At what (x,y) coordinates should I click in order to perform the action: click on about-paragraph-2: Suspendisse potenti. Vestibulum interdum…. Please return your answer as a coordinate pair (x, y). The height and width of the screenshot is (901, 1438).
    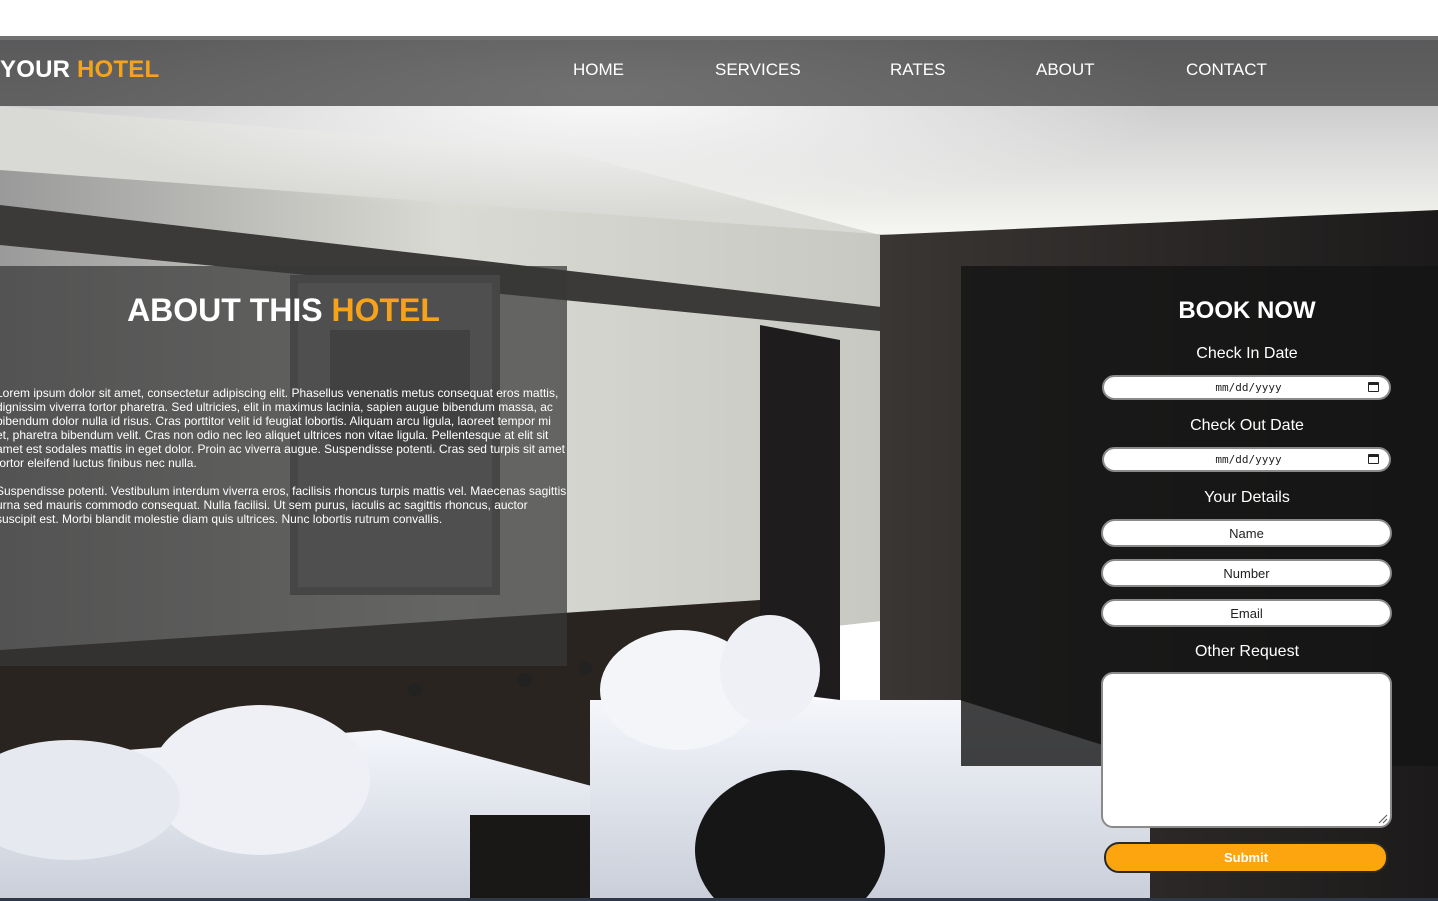
    Looking at the image, I should click on (283, 505).